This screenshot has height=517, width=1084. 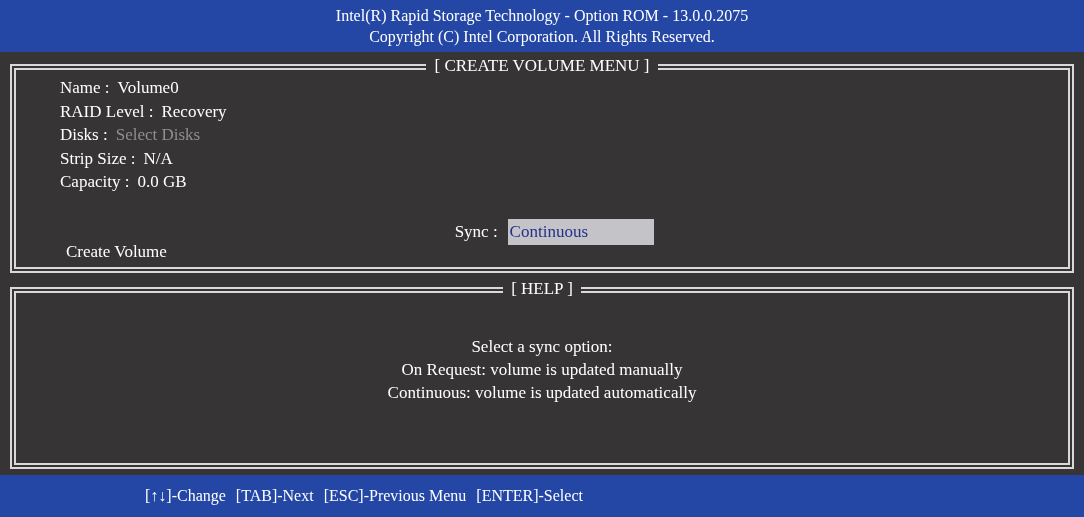 I want to click on field-value: 0.0 GB, so click(x=162, y=182).